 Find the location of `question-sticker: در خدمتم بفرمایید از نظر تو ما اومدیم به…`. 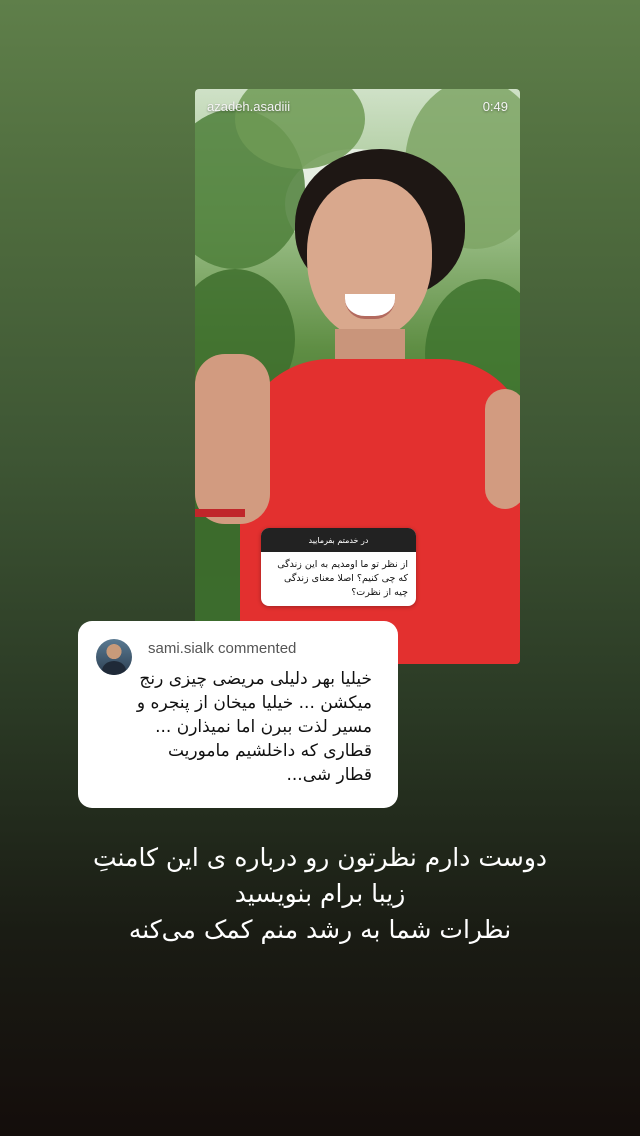

question-sticker: در خدمتم بفرمایید از نظر تو ما اومدیم به… is located at coordinates (338, 567).